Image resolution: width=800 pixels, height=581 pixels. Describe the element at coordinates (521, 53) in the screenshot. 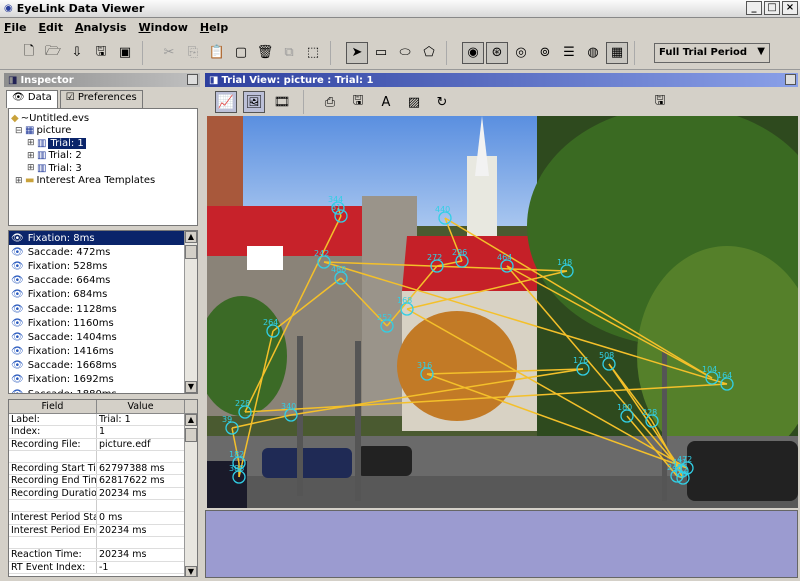

I see `blink-icon: ◎` at that location.